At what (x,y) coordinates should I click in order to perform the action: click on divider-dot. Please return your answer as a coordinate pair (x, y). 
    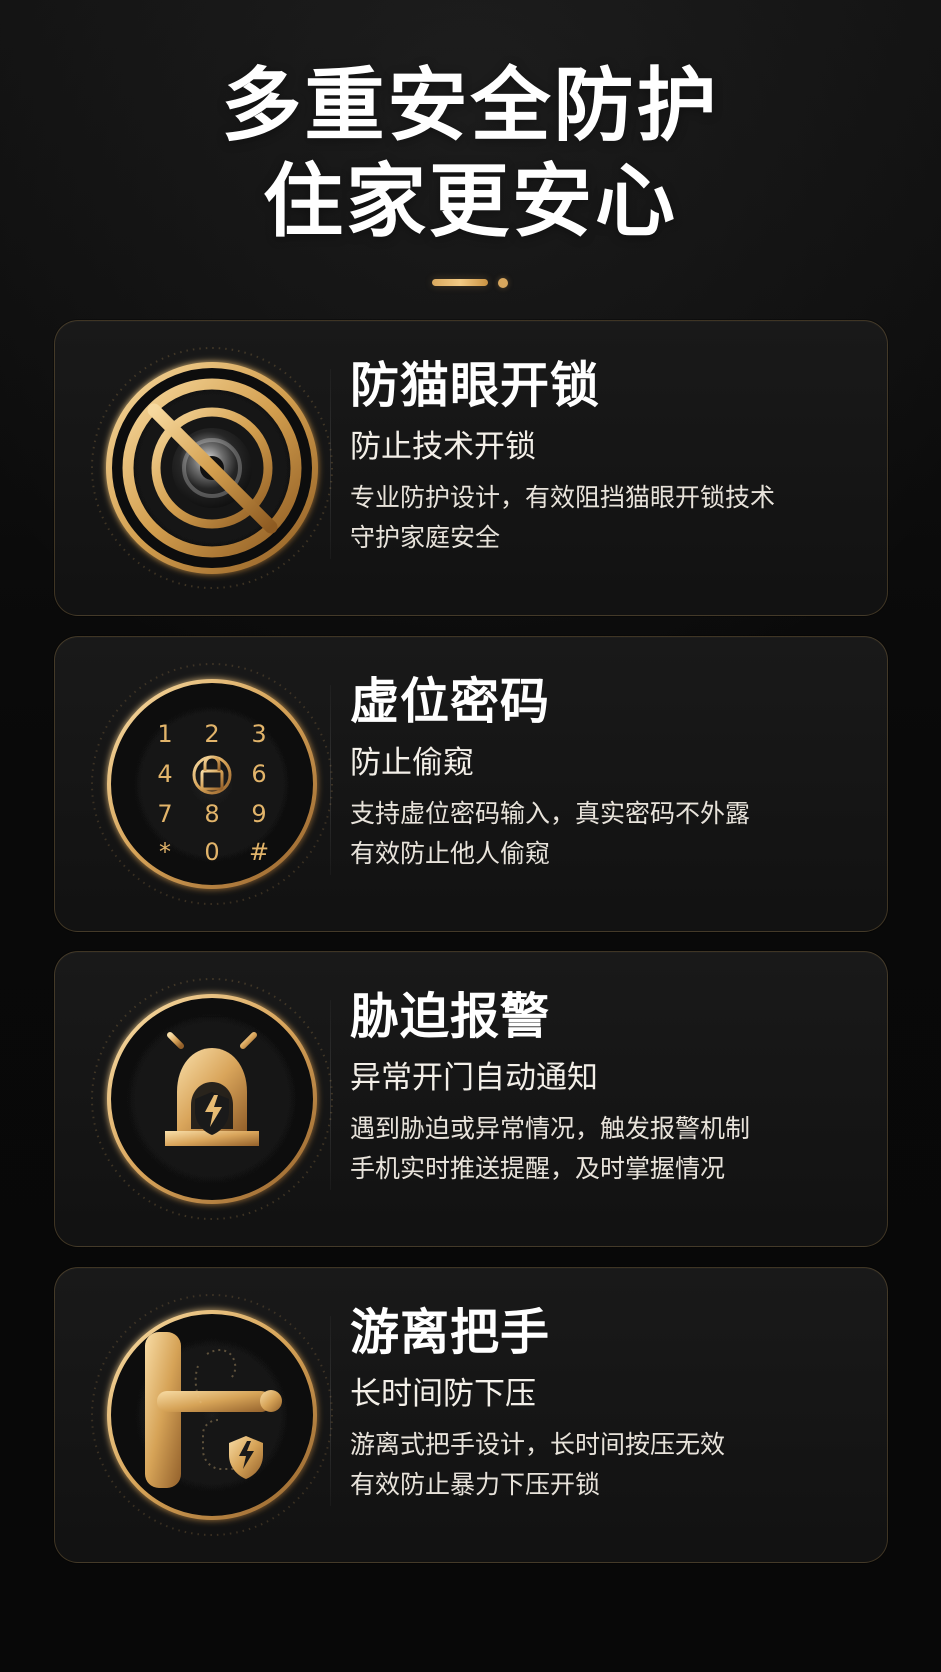
    Looking at the image, I should click on (503, 283).